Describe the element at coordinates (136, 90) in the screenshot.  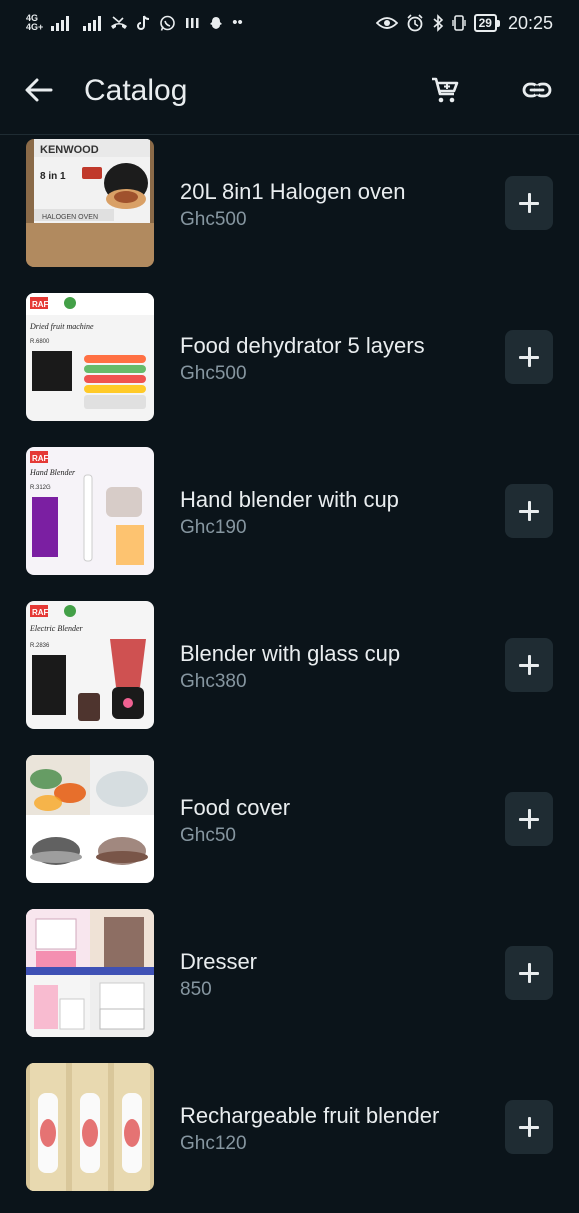
I see `page-title: Catalog` at that location.